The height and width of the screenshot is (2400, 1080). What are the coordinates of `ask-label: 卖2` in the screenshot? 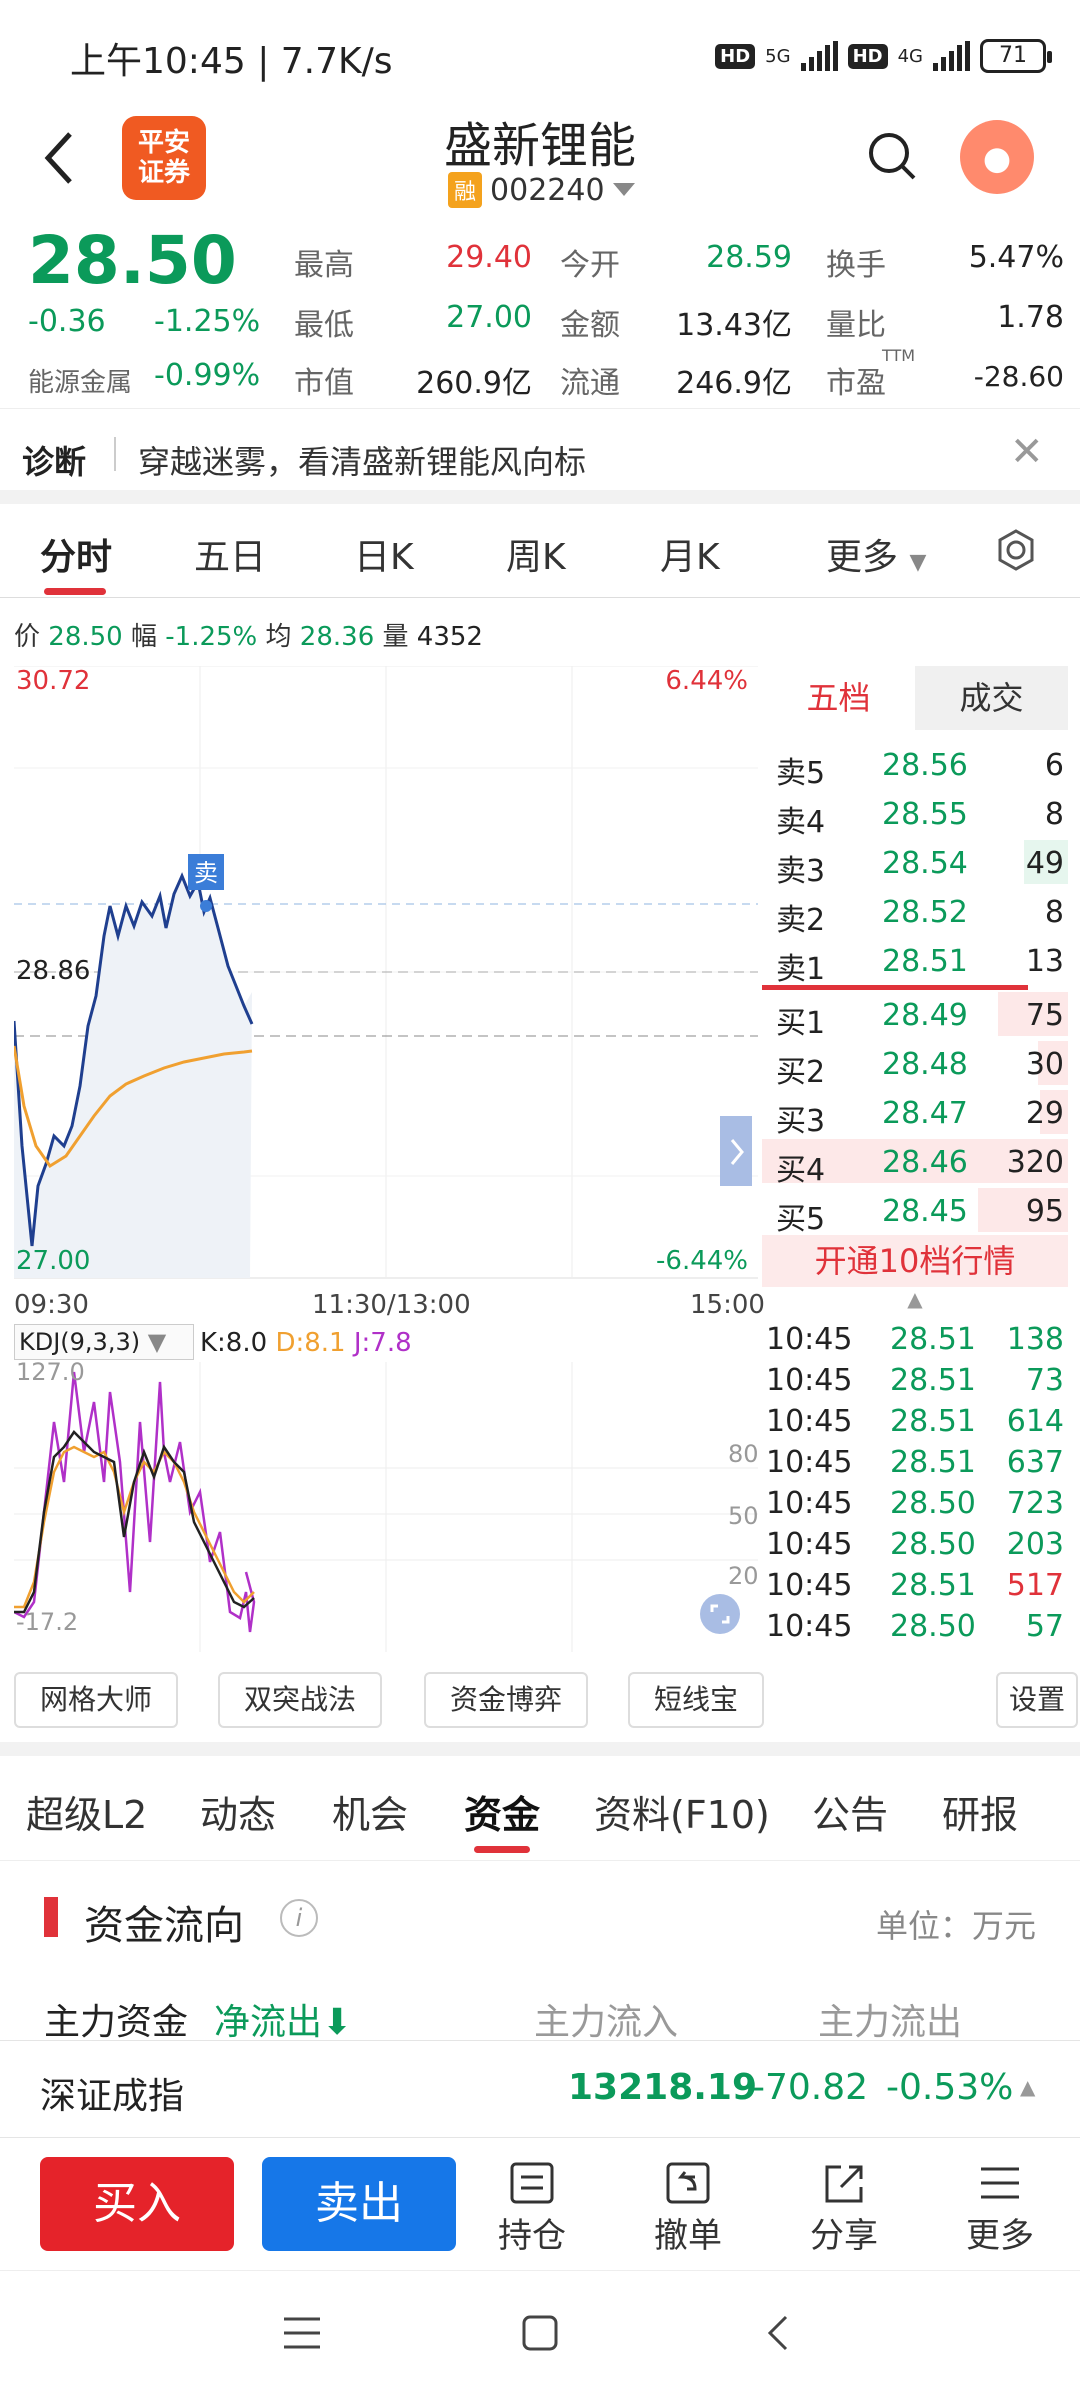 It's located at (801, 920).